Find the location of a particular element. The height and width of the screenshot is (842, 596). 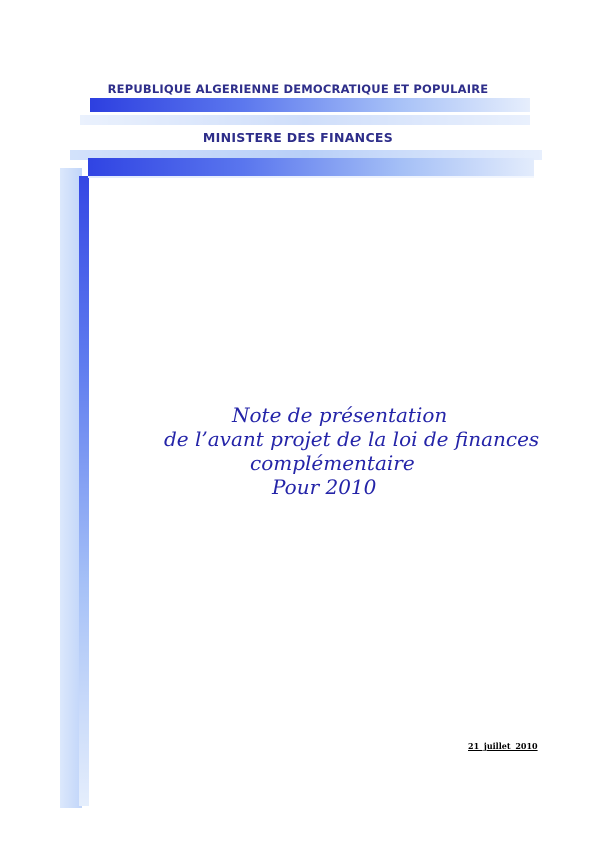

title-line-2: de l’avant projet de la loi de finances is located at coordinates (352, 439).